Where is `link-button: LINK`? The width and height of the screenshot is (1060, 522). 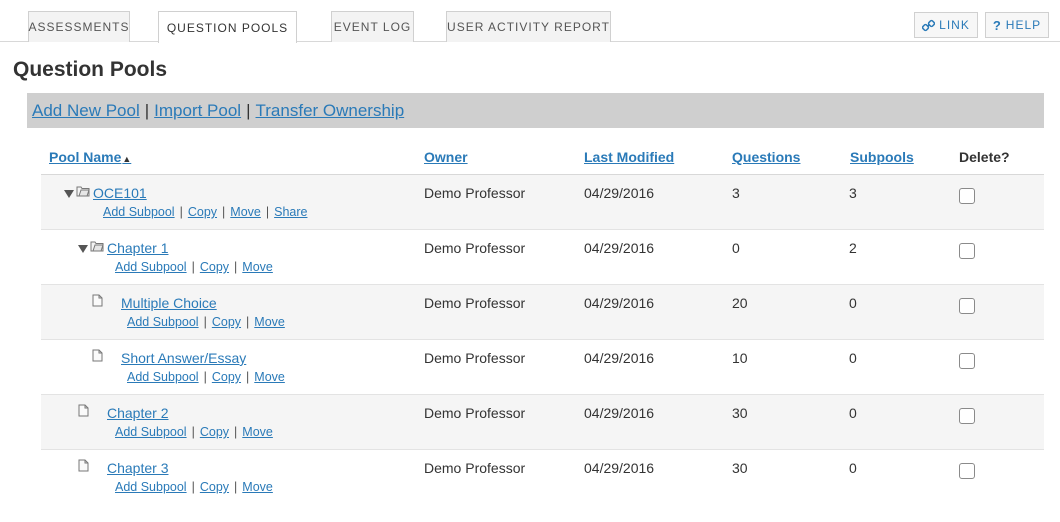
link-button: LINK is located at coordinates (946, 25).